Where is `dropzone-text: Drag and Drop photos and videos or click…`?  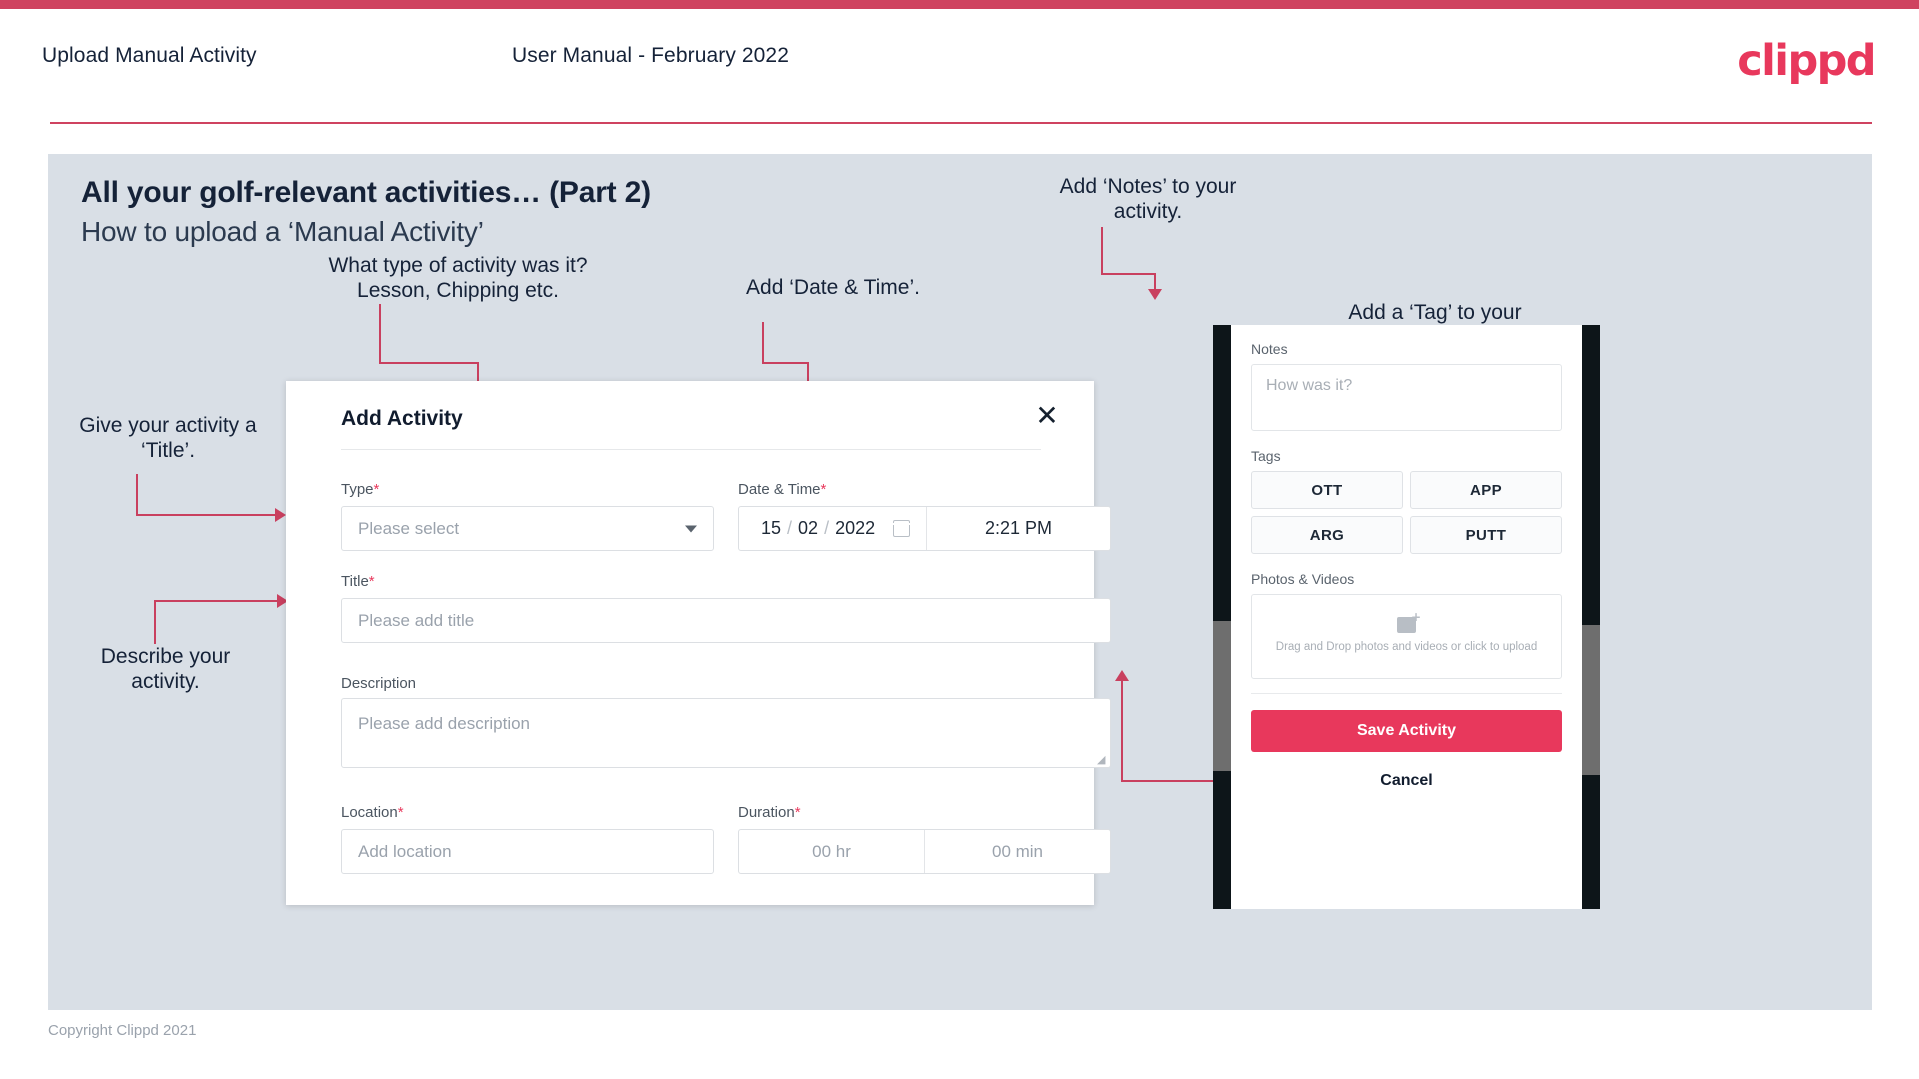 dropzone-text: Drag and Drop photos and videos or click… is located at coordinates (1406, 647).